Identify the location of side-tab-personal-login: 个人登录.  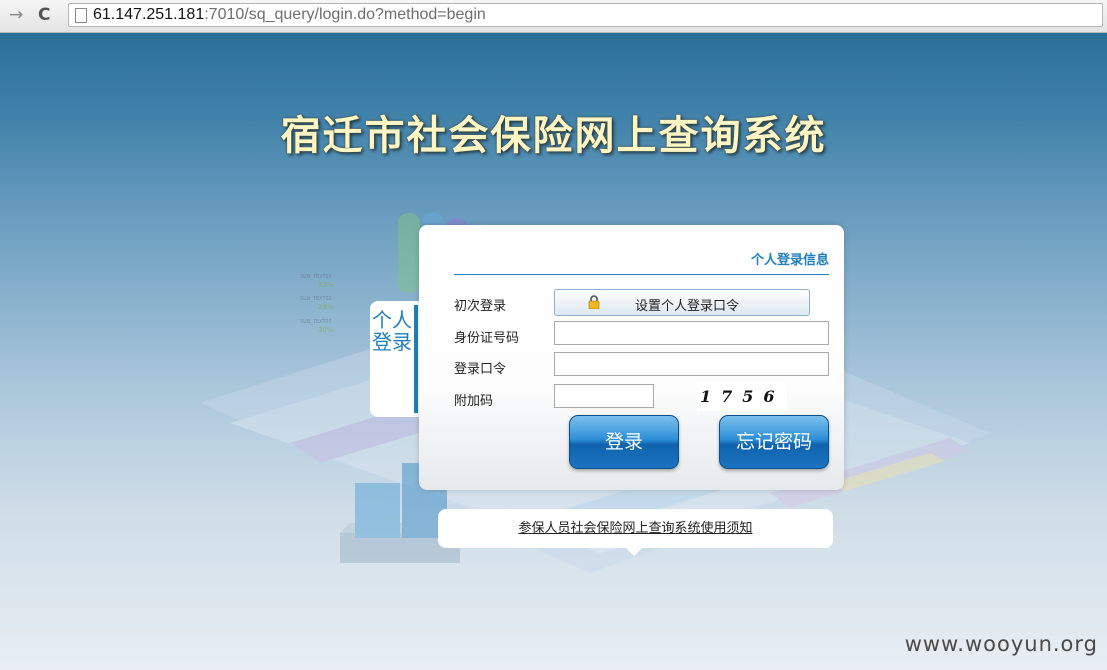
(395, 359).